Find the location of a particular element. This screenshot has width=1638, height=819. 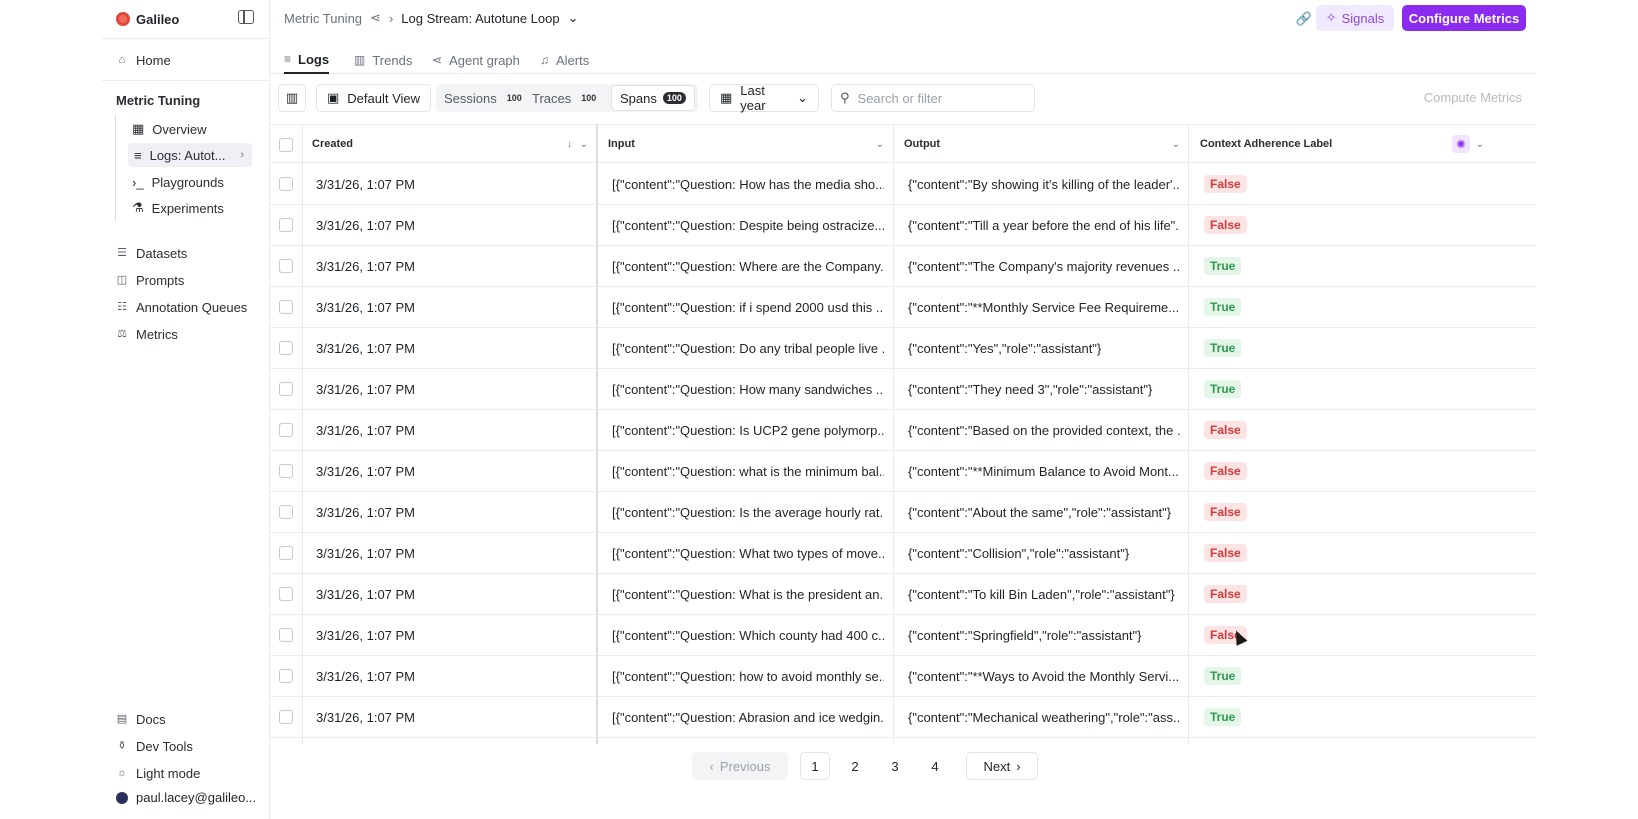

search-input: ⚲ Search or filter is located at coordinates (933, 98).